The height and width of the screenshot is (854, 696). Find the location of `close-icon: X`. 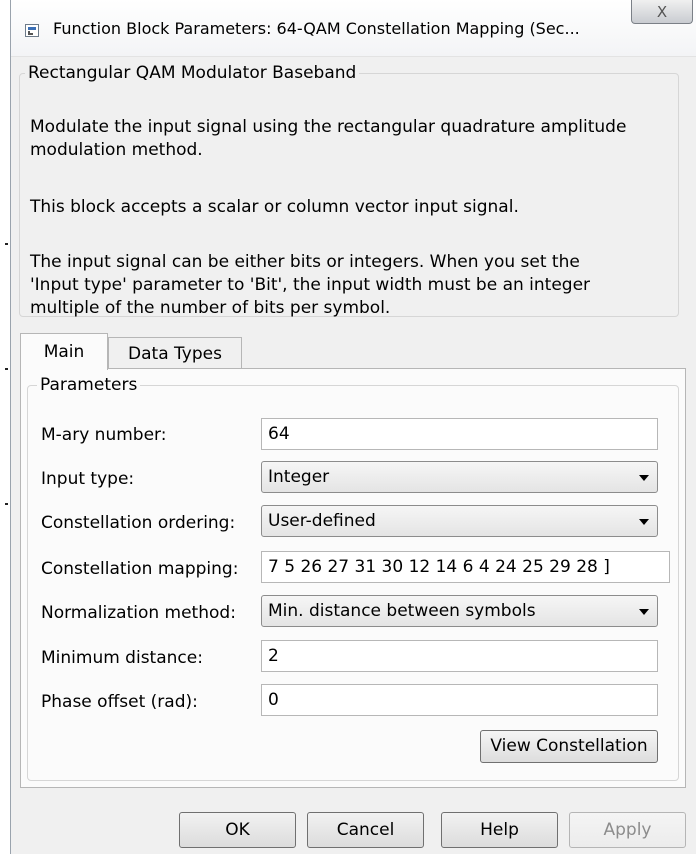

close-icon: X is located at coordinates (662, 11).